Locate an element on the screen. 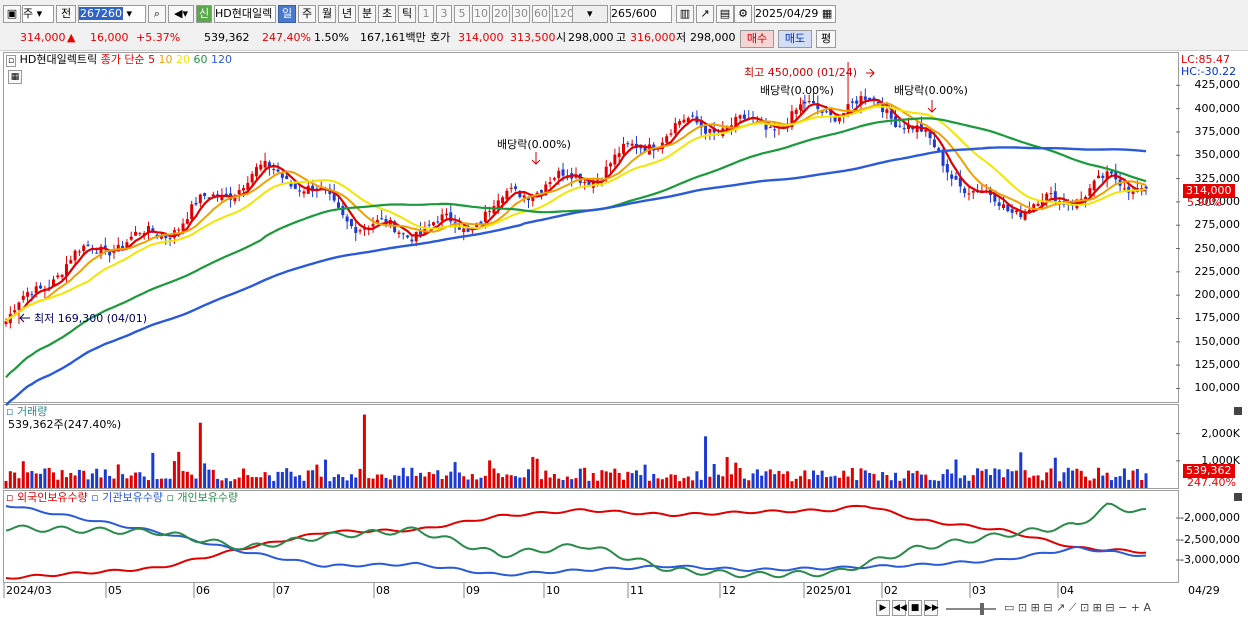  annotation-label: 최저 169,300 (04/01) is located at coordinates (91, 318).